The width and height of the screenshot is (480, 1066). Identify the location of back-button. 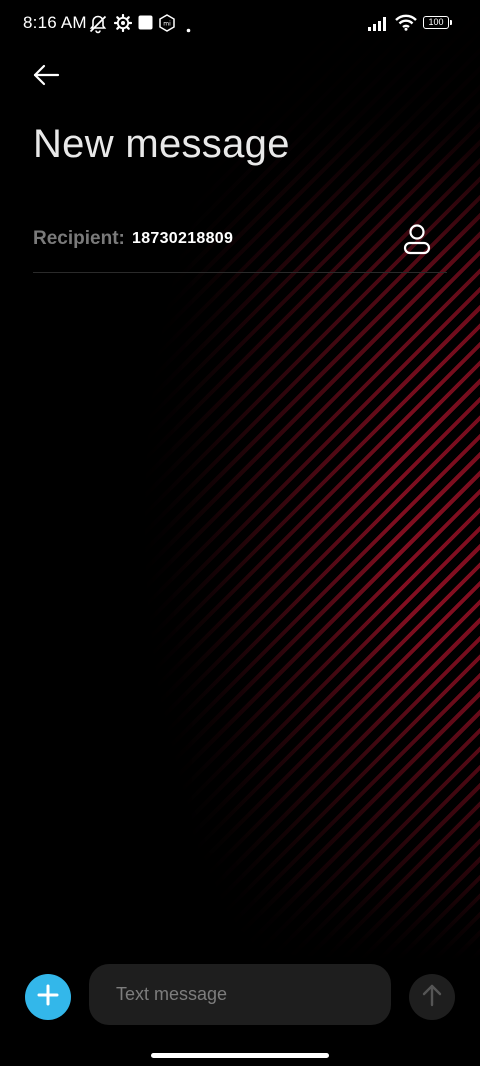
(46, 77).